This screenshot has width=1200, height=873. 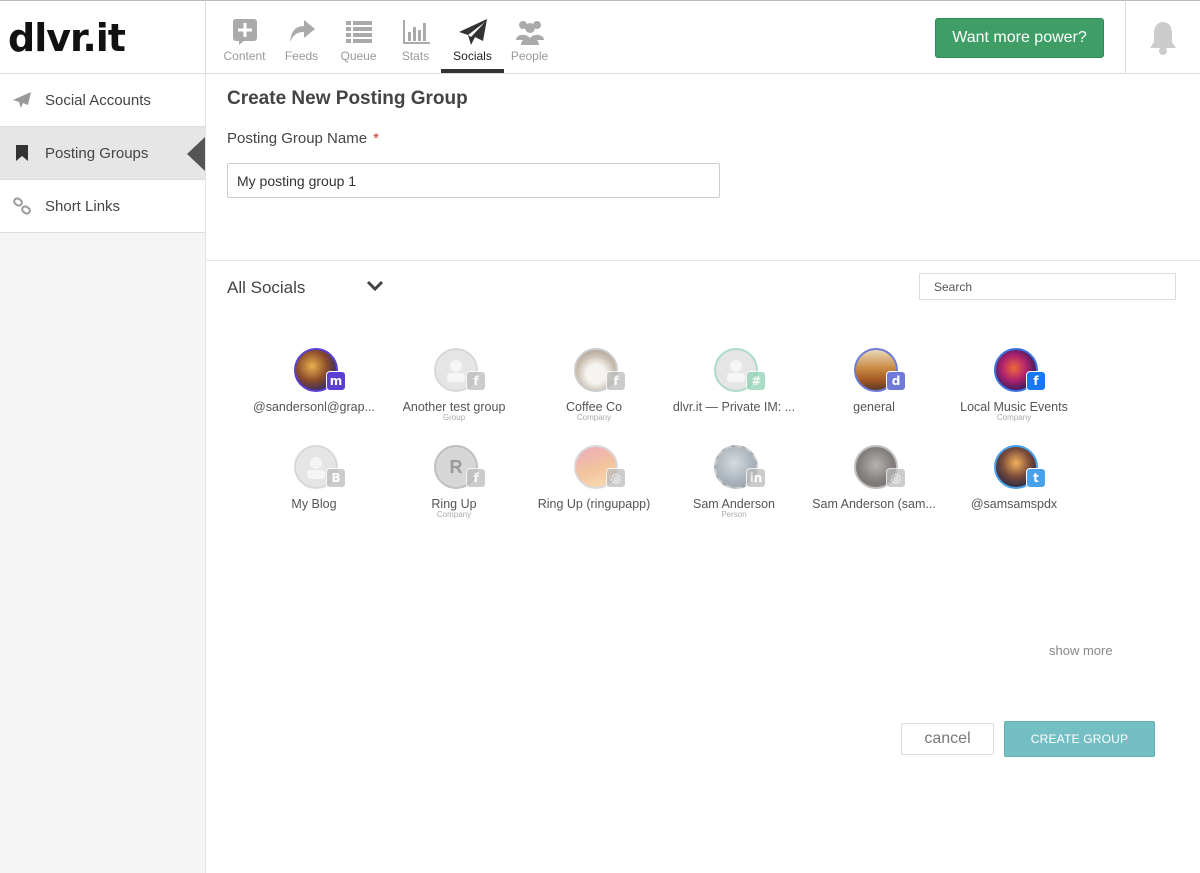 I want to click on main-nav: Content Feeds Queue Stats Socials People, so click(x=387, y=38).